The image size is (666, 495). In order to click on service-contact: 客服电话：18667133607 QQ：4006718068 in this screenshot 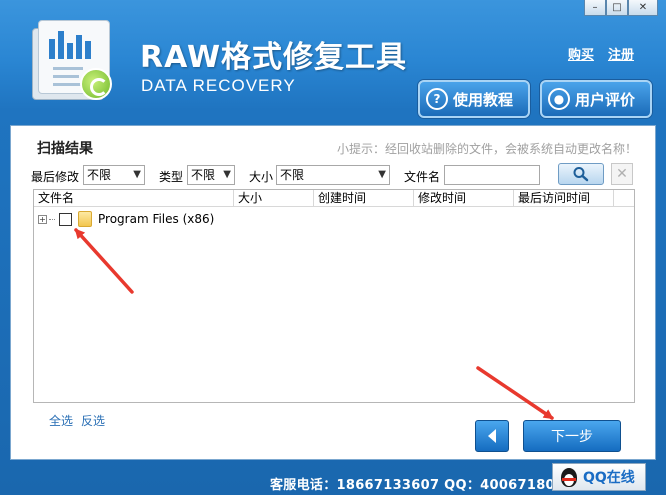, I will do `click(422, 485)`.